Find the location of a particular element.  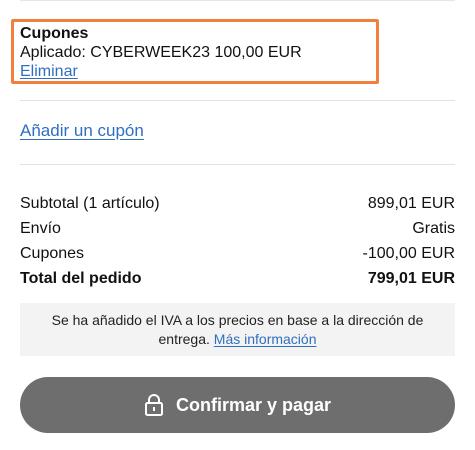

total-label: Total del pedido is located at coordinates (81, 278).